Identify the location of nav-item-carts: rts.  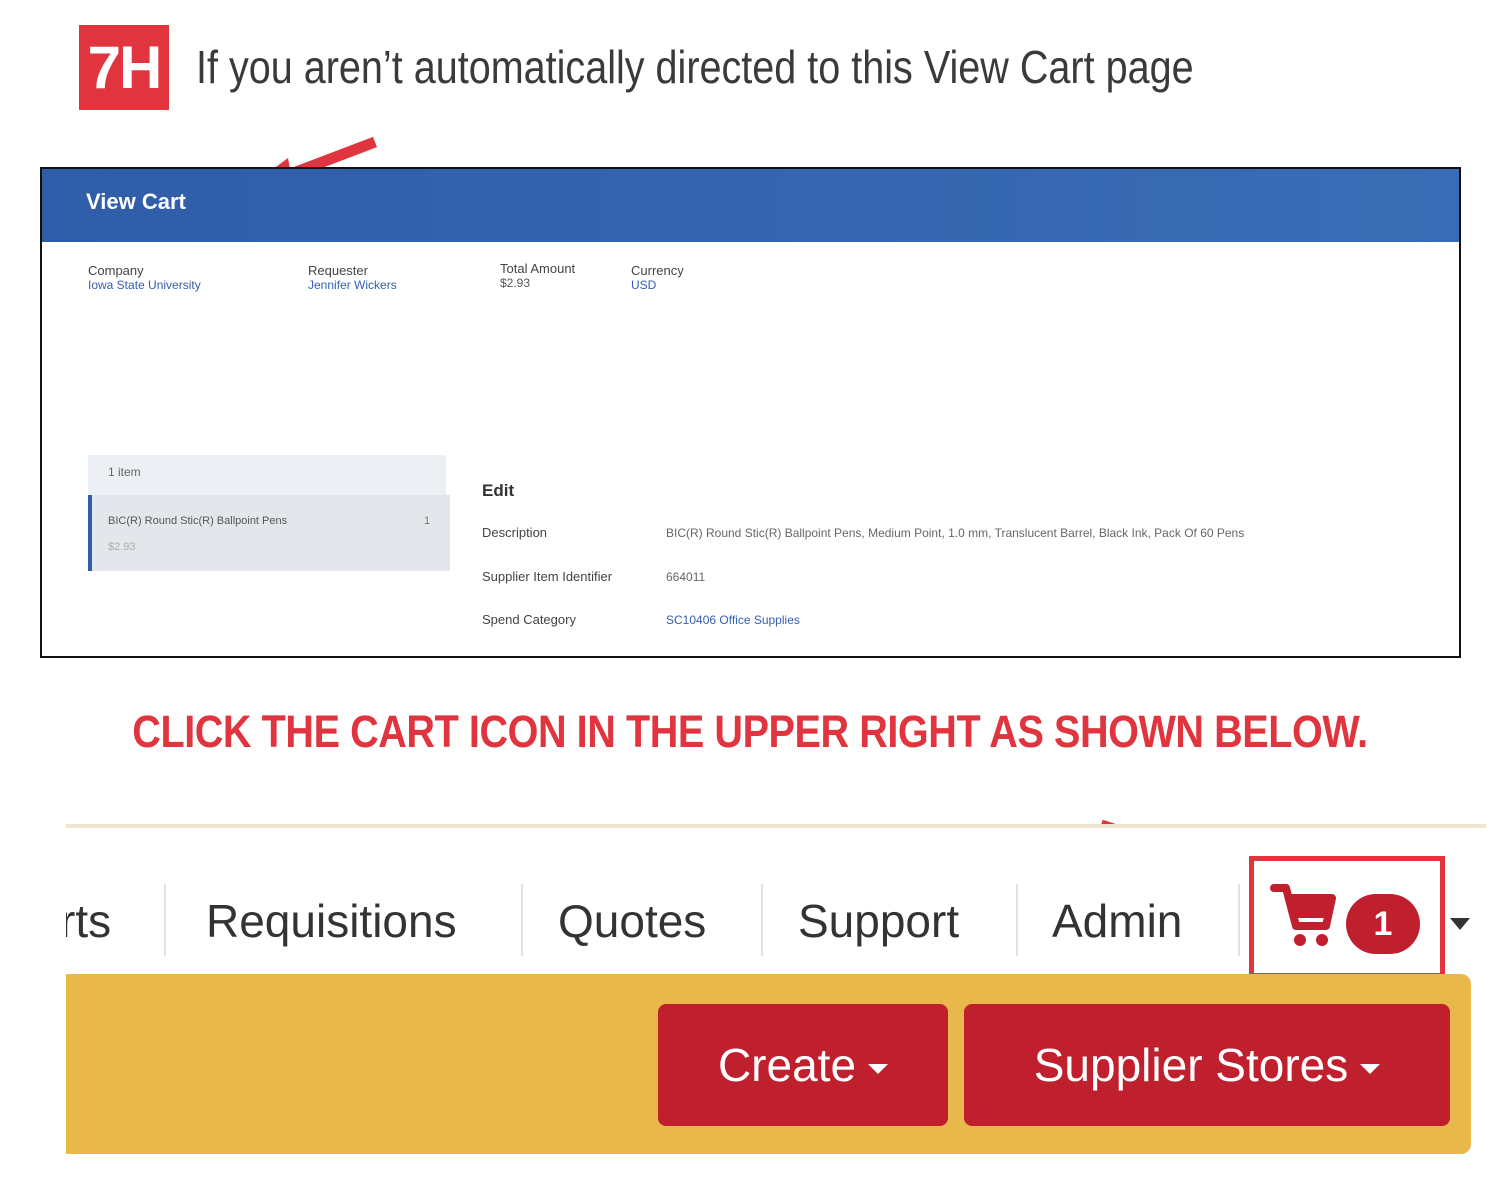
(88, 921).